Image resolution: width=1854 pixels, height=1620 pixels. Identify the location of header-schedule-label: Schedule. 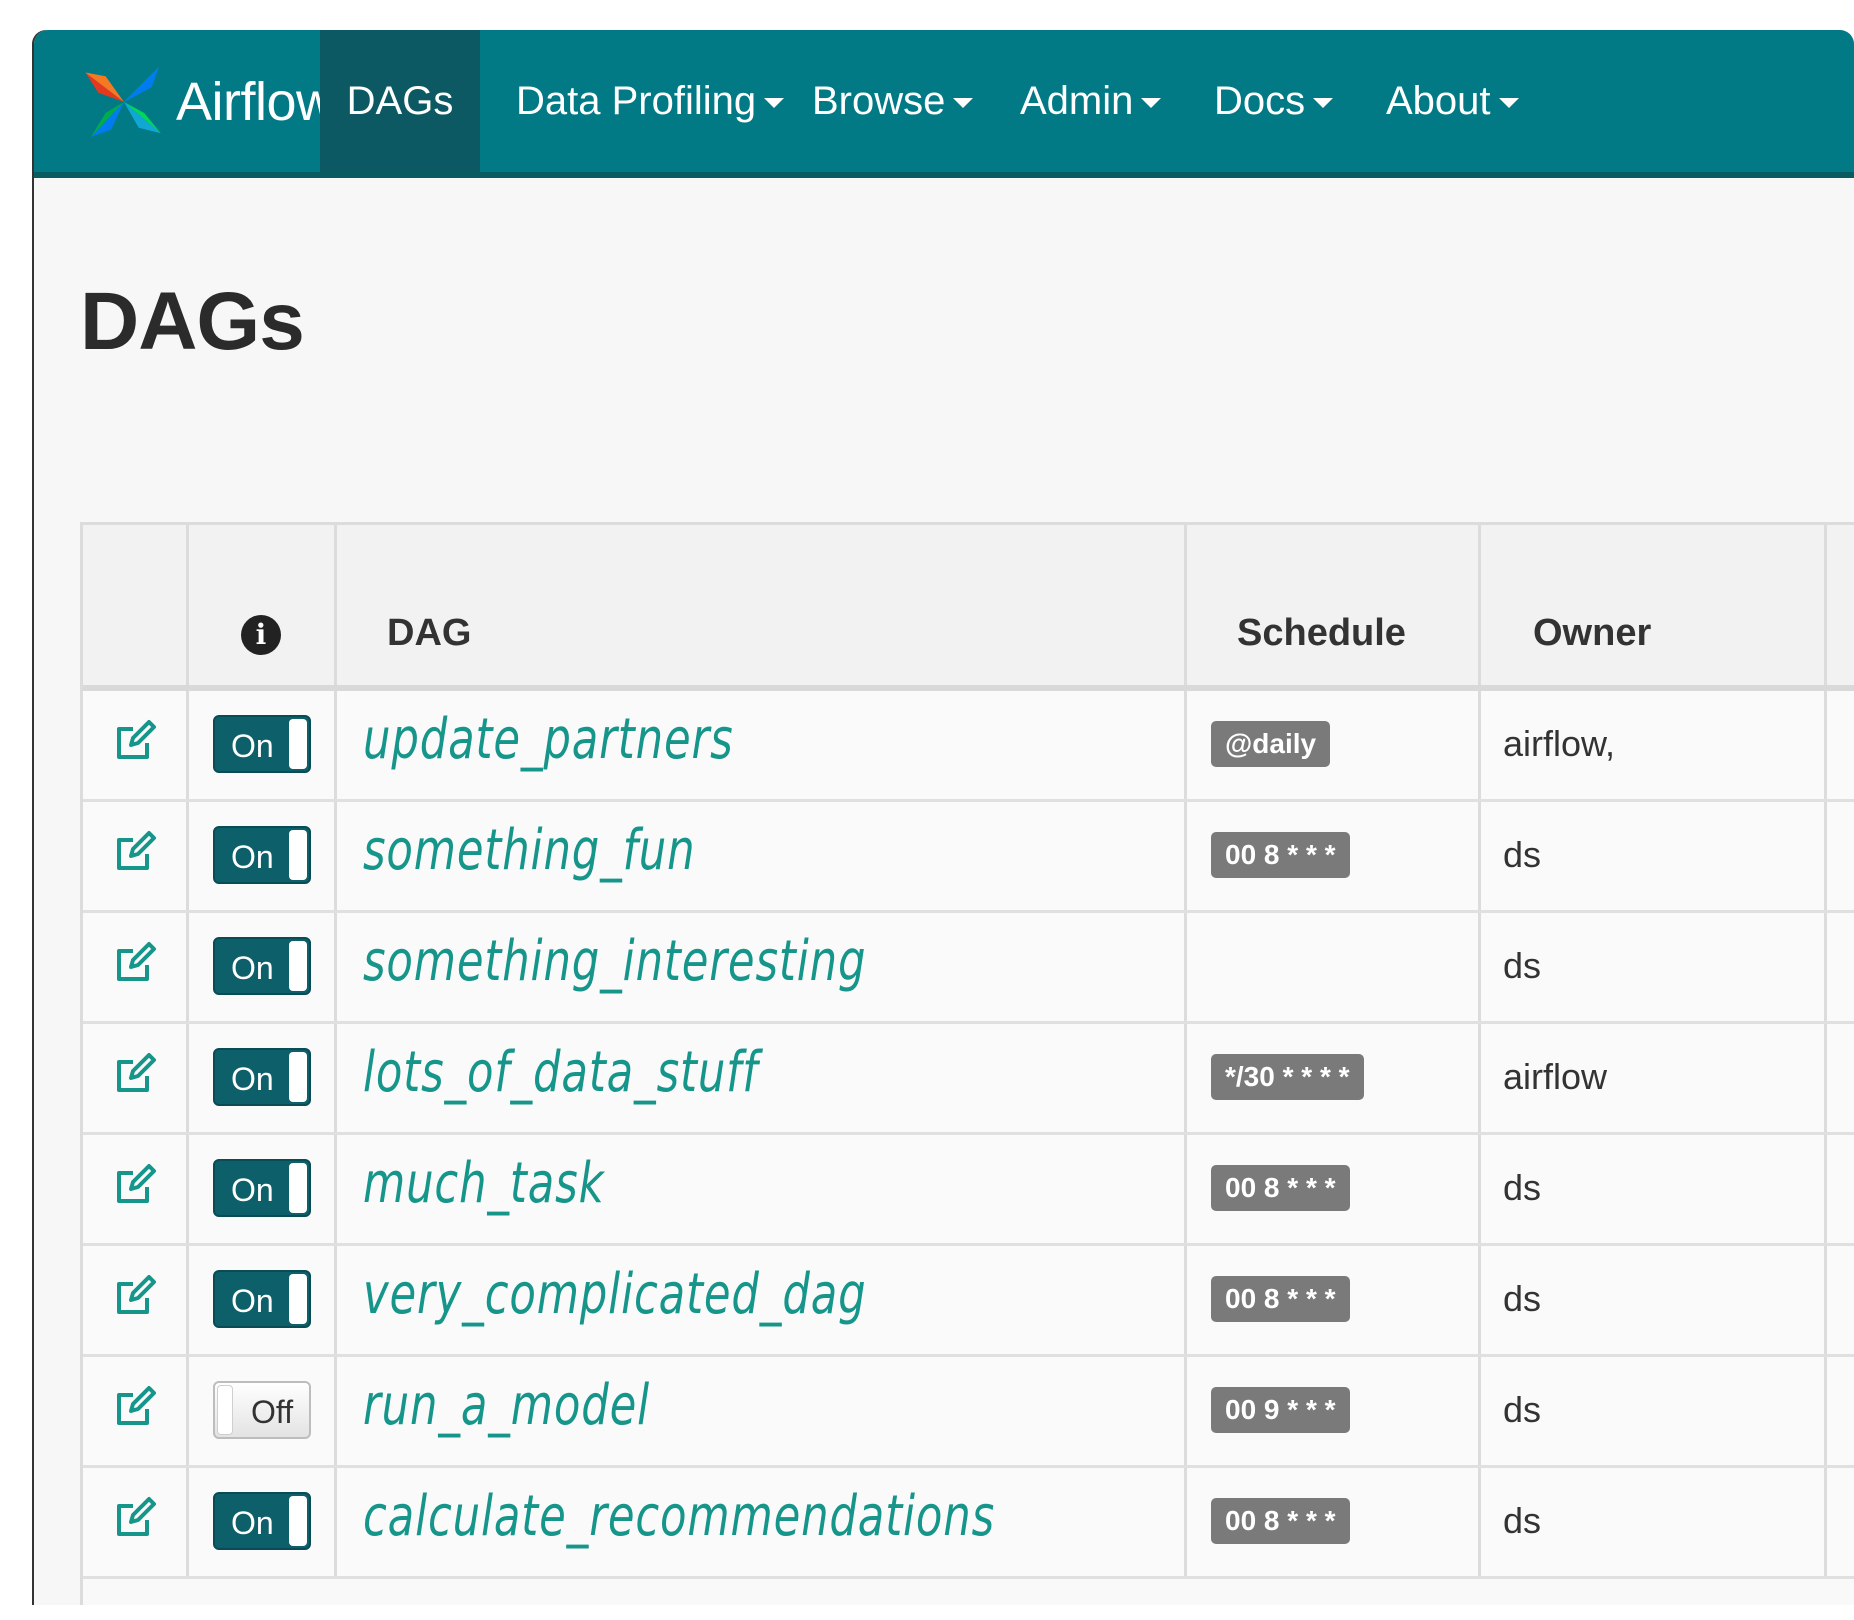
(1321, 633).